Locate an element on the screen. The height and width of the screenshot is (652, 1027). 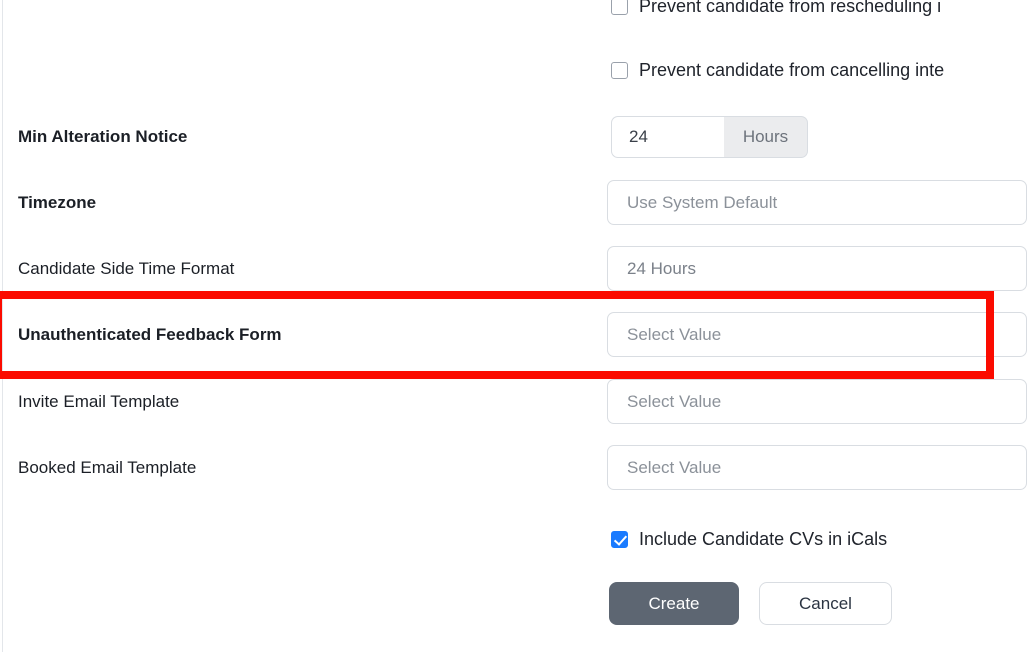
prevent-cancelling-checkbox is located at coordinates (619, 70).